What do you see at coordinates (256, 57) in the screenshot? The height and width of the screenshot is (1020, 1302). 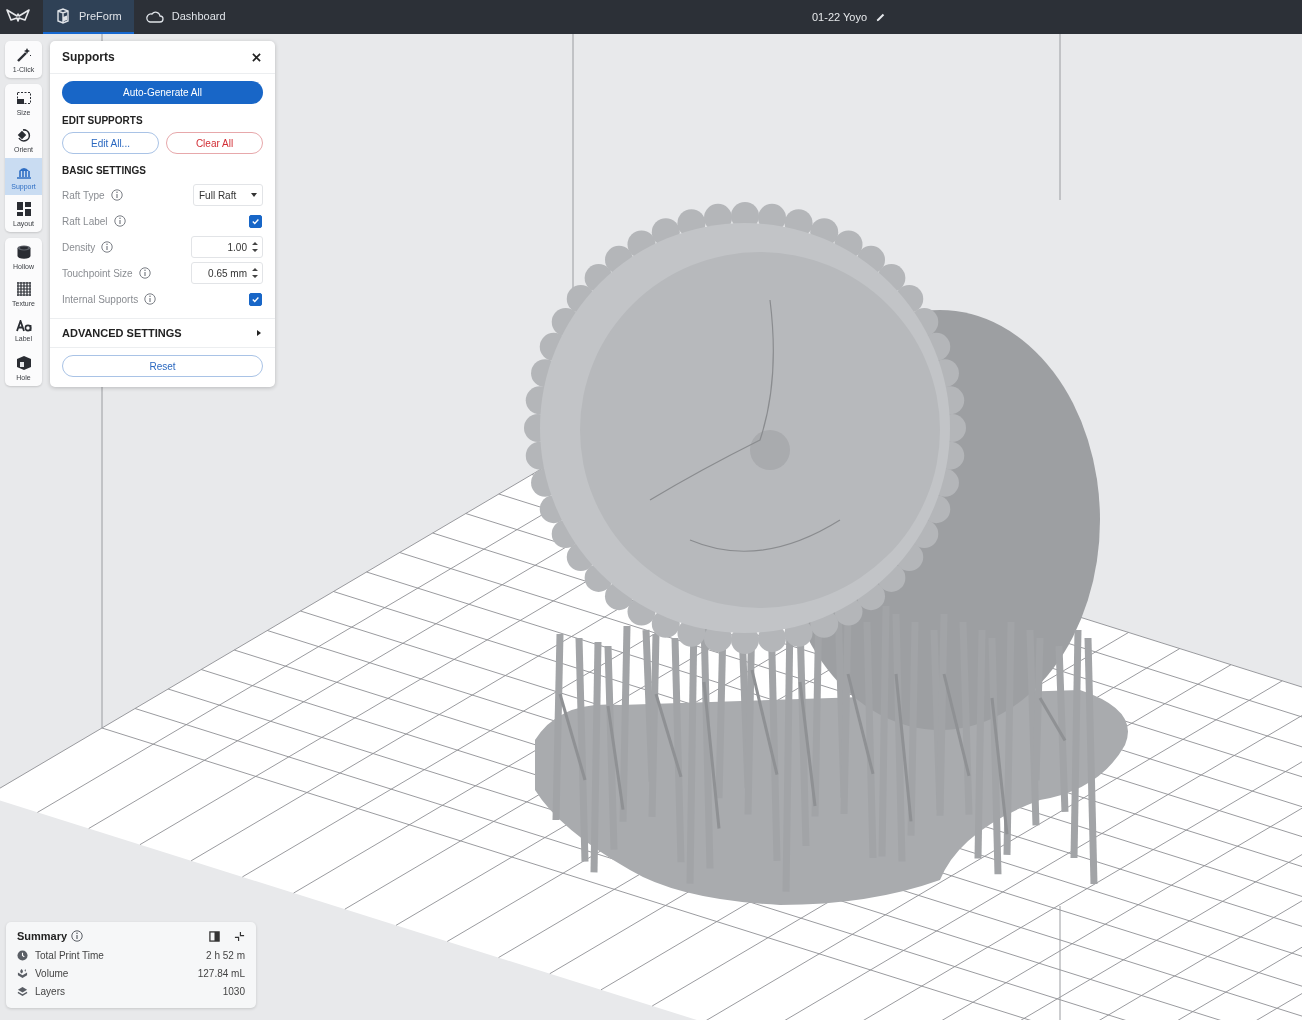 I see `close-icon` at bounding box center [256, 57].